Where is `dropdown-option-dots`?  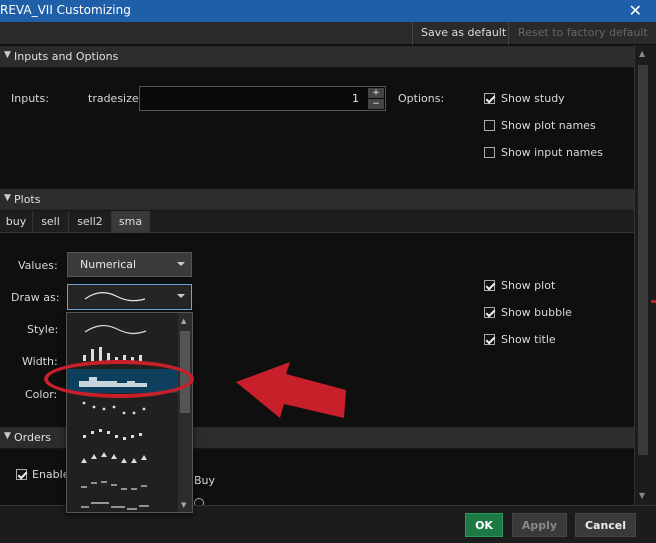 dropdown-option-dots is located at coordinates (123, 407).